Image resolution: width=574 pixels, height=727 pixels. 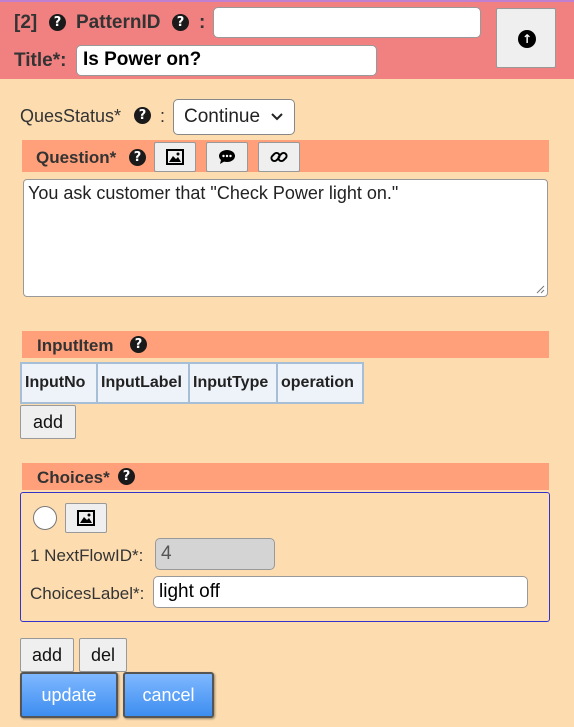 What do you see at coordinates (215, 554) in the screenshot?
I see `next-flow-input: 4` at bounding box center [215, 554].